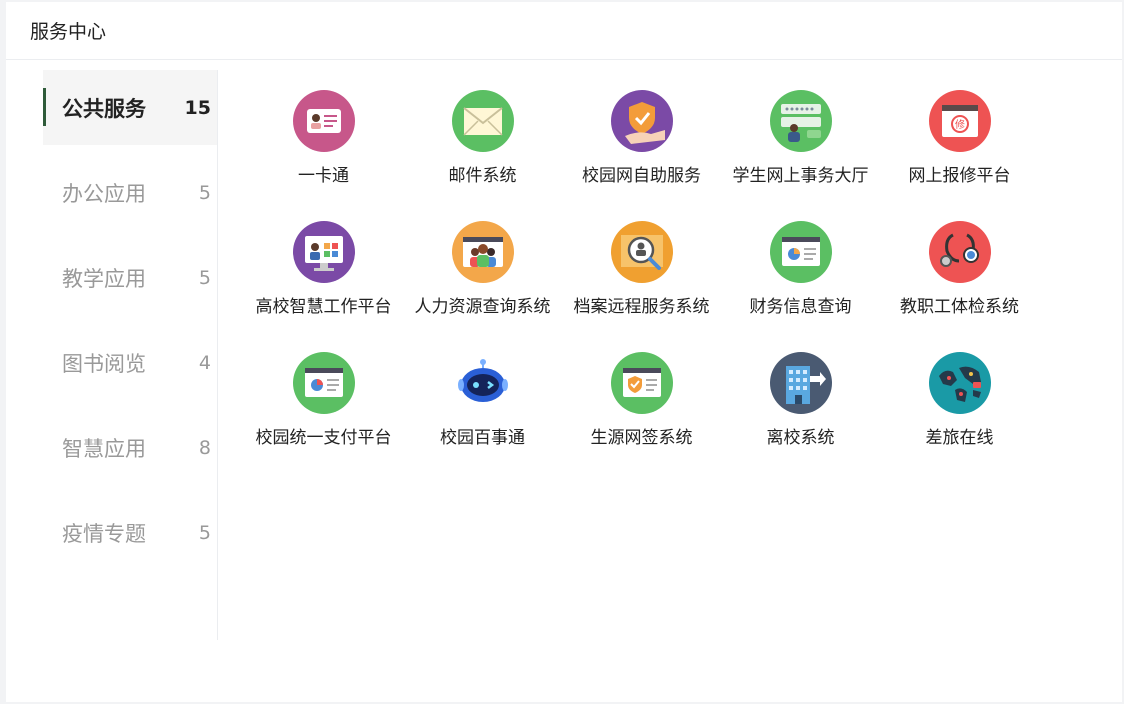 This screenshot has height=704, width=1124. What do you see at coordinates (104, 533) in the screenshot?
I see `sidebar-item-label: 疫情专题` at bounding box center [104, 533].